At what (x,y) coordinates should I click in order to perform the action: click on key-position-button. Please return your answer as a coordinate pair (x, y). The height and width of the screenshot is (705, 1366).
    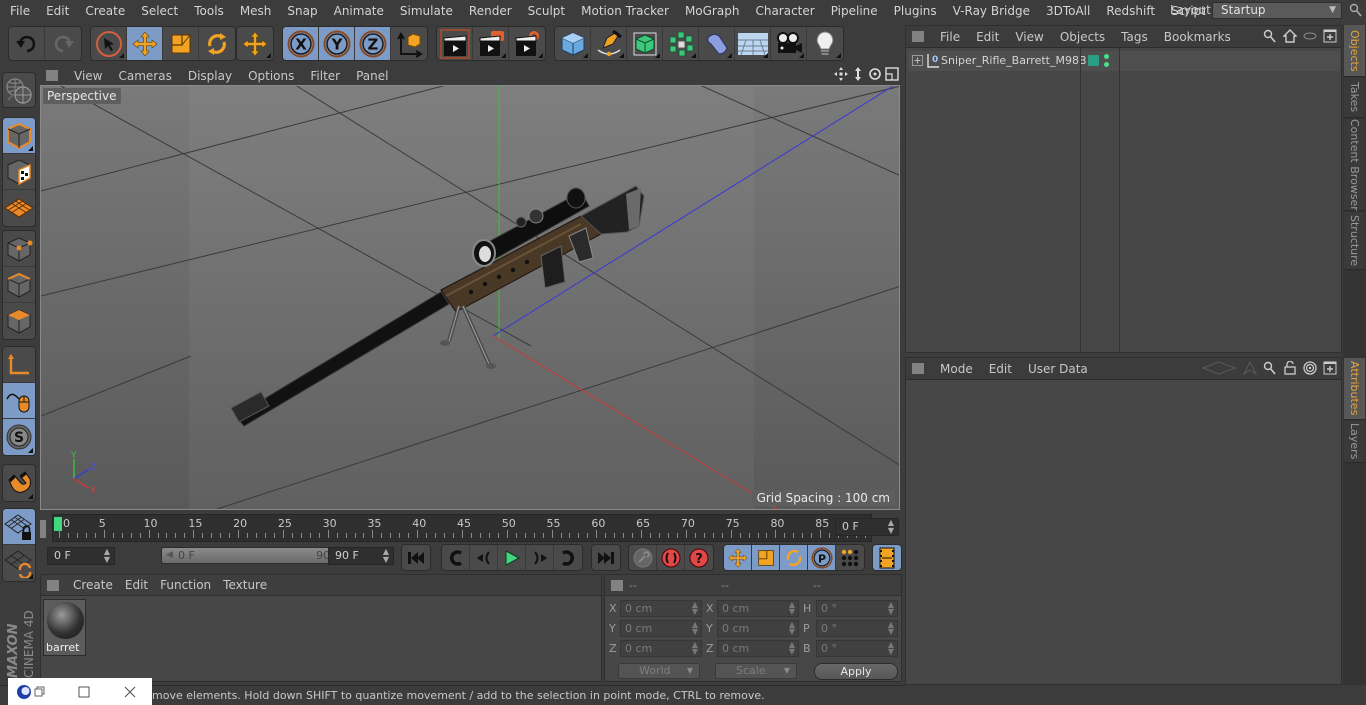
    Looking at the image, I should click on (738, 557).